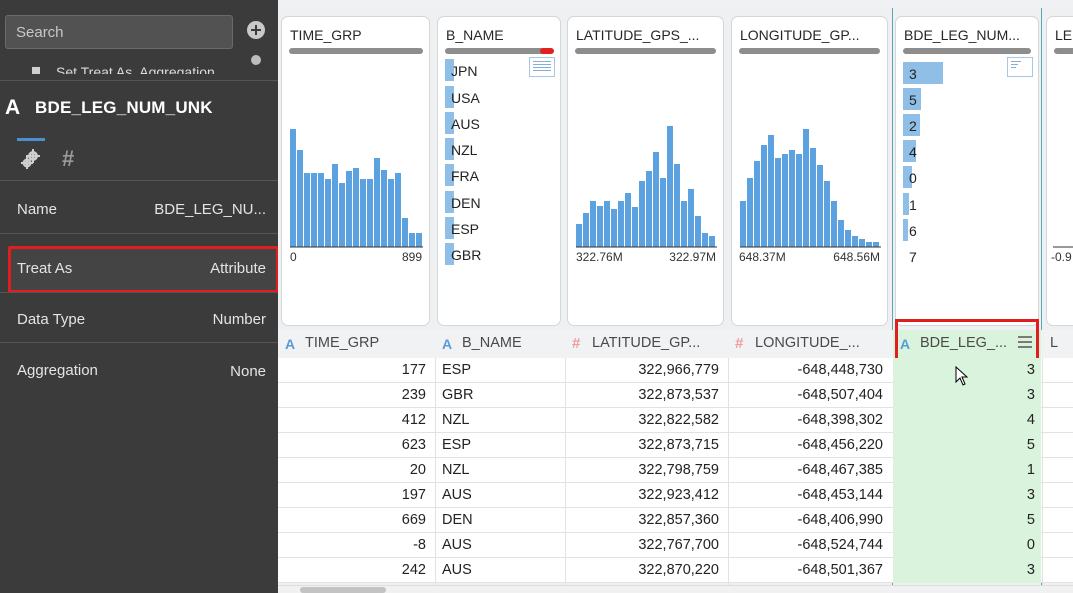  What do you see at coordinates (1059, 171) in the screenshot?
I see `profile-card-partial: LEI -0.9` at bounding box center [1059, 171].